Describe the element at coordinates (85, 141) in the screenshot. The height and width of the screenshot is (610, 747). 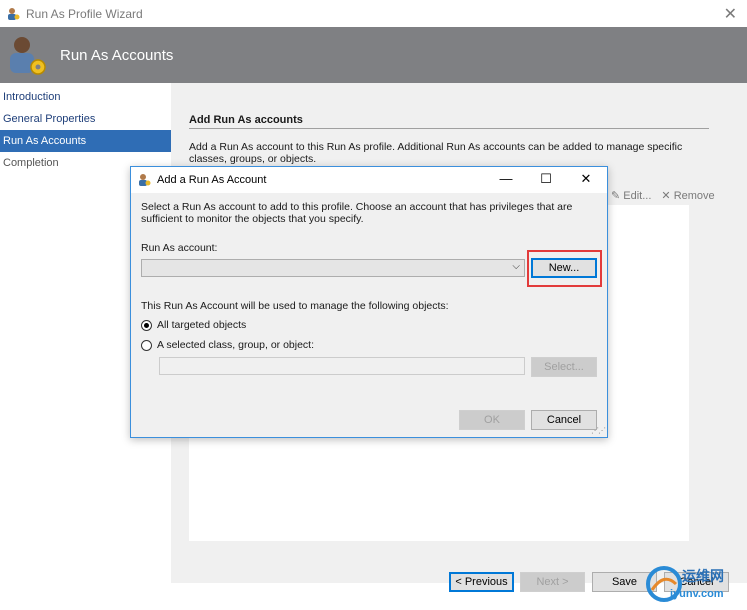
I see `step-run-as-accounts: Run As Accounts` at that location.